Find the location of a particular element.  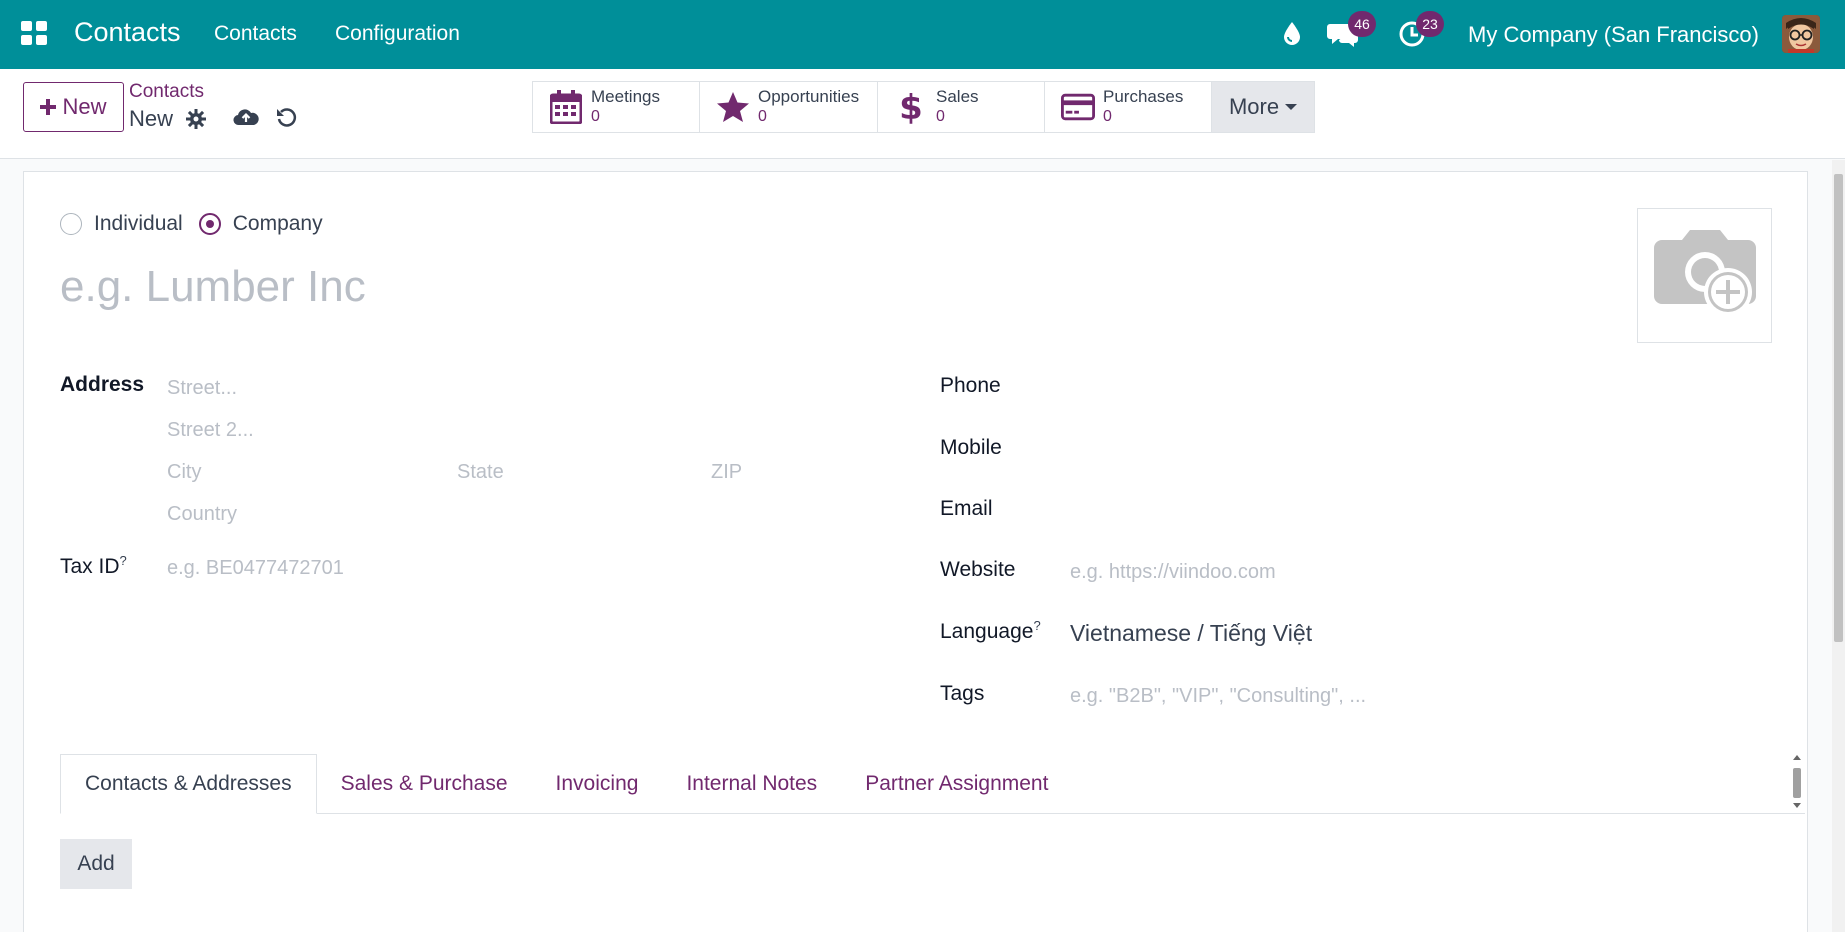

menu-configuration: Configuration is located at coordinates (397, 34).